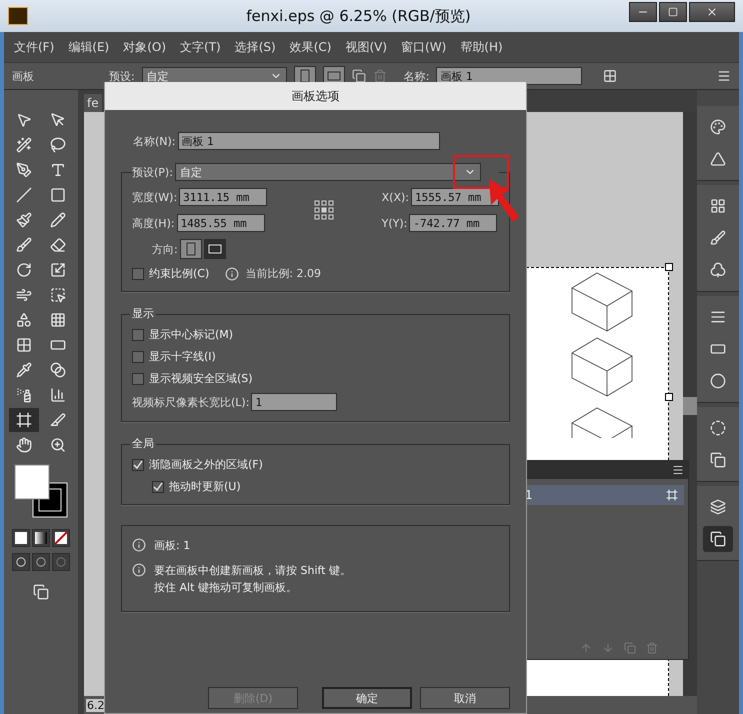 The height and width of the screenshot is (714, 743). Describe the element at coordinates (144, 47) in the screenshot. I see `menu-item: 对象(O)` at that location.